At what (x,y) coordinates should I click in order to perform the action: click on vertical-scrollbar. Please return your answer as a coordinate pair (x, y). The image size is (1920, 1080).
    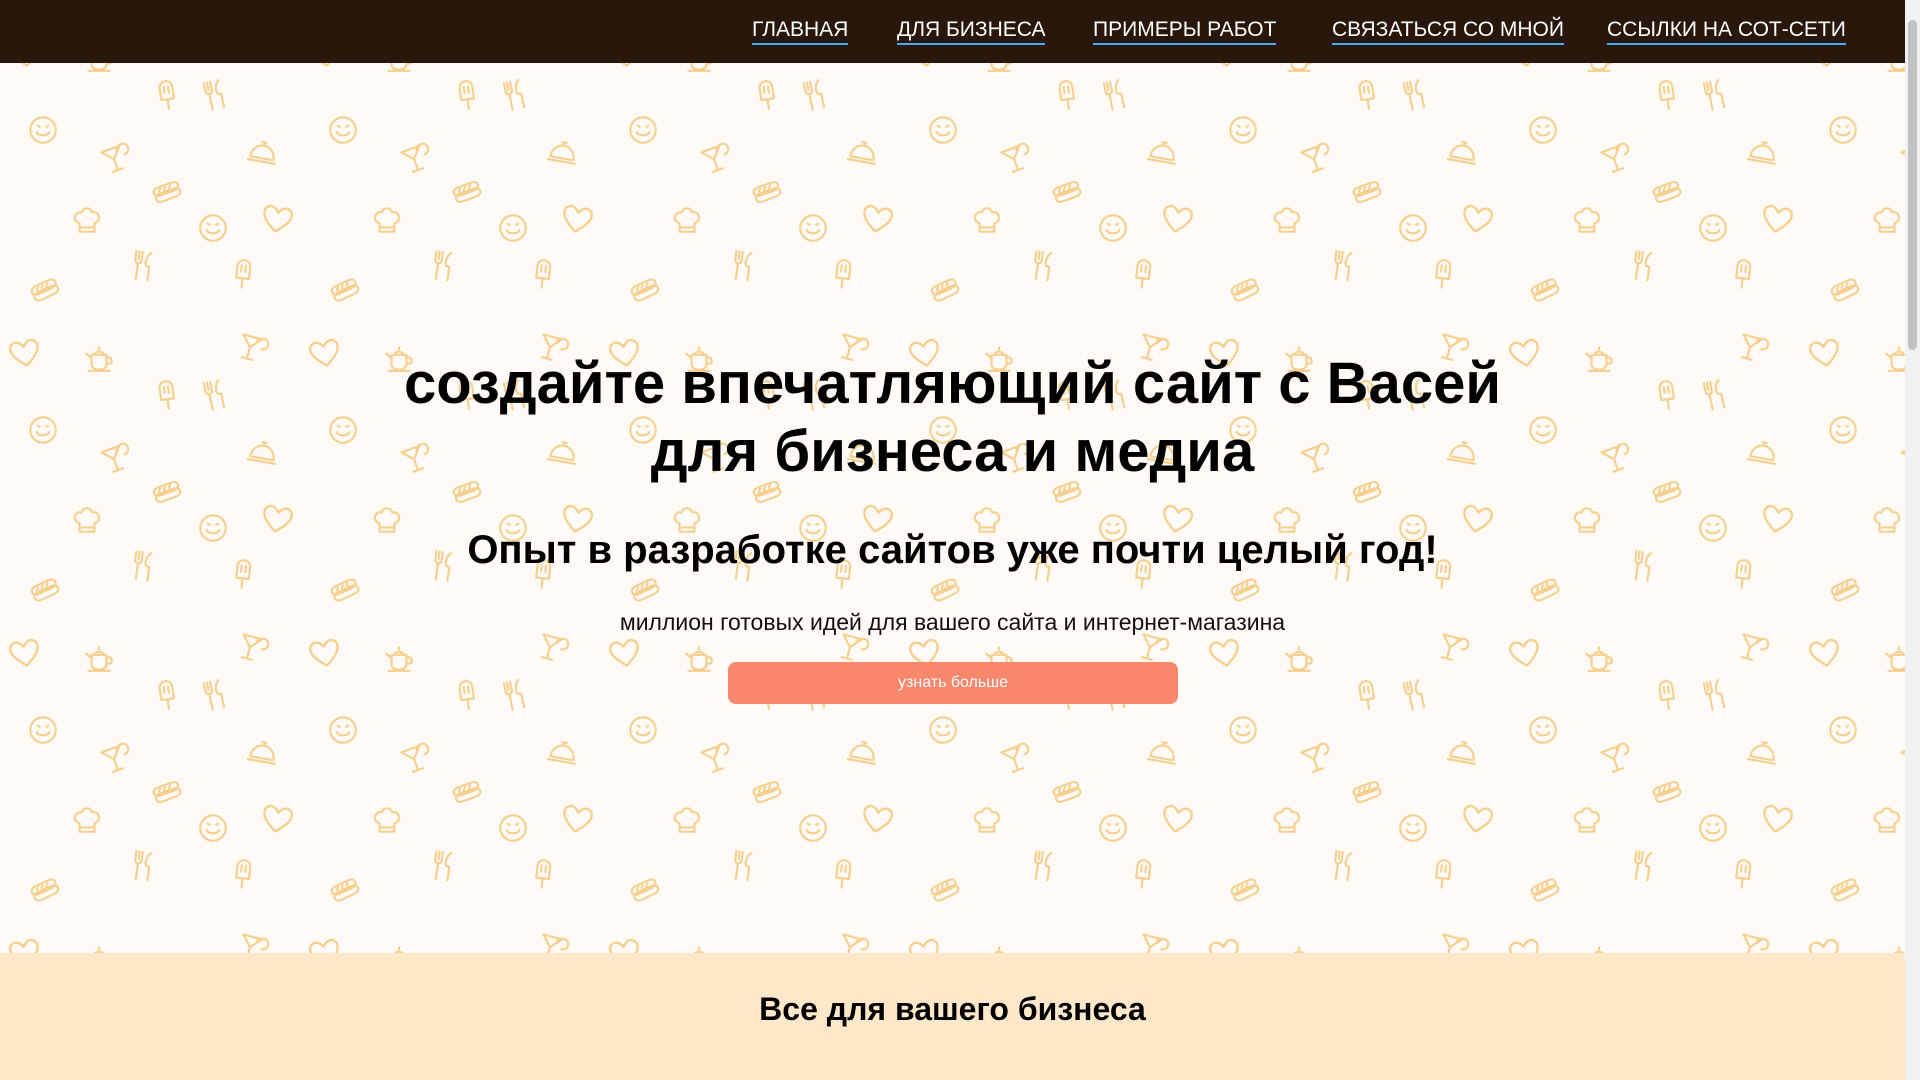
    Looking at the image, I should click on (1912, 540).